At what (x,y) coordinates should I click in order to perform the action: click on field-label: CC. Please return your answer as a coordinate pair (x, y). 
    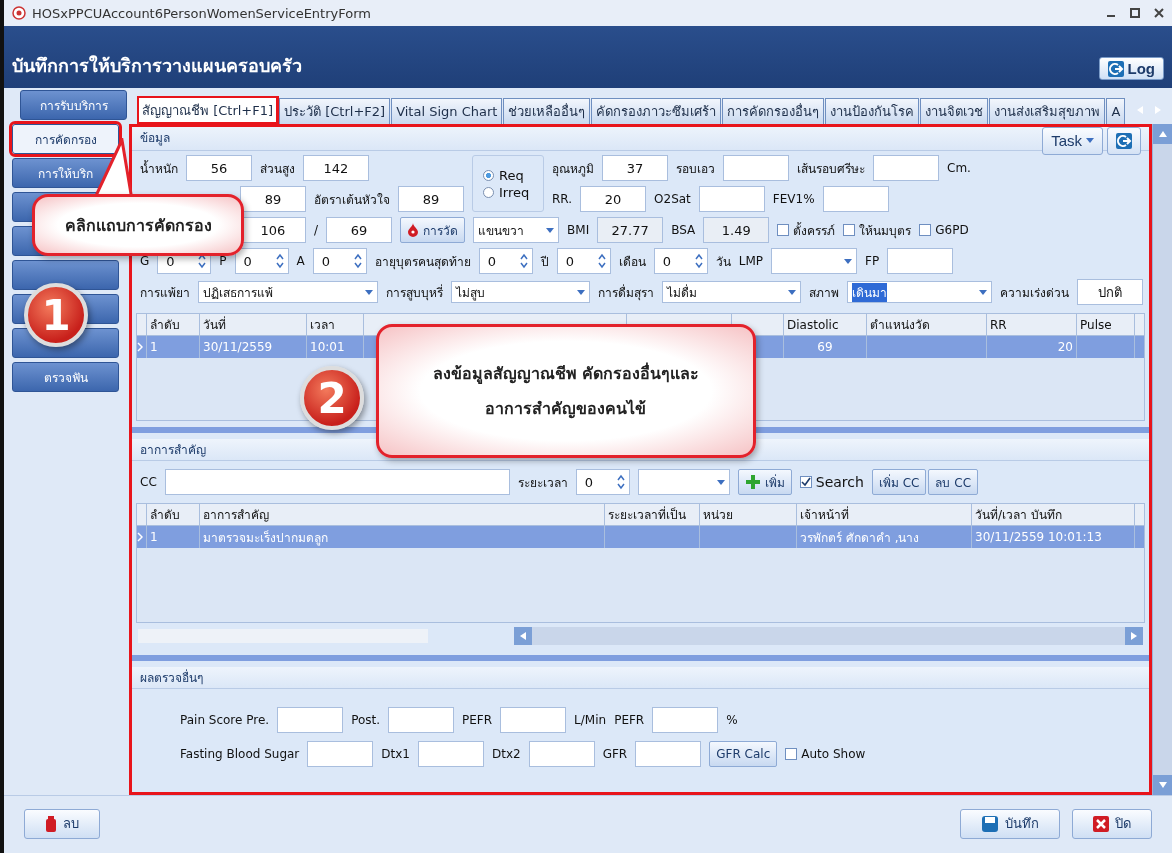
    Looking at the image, I should click on (148, 482).